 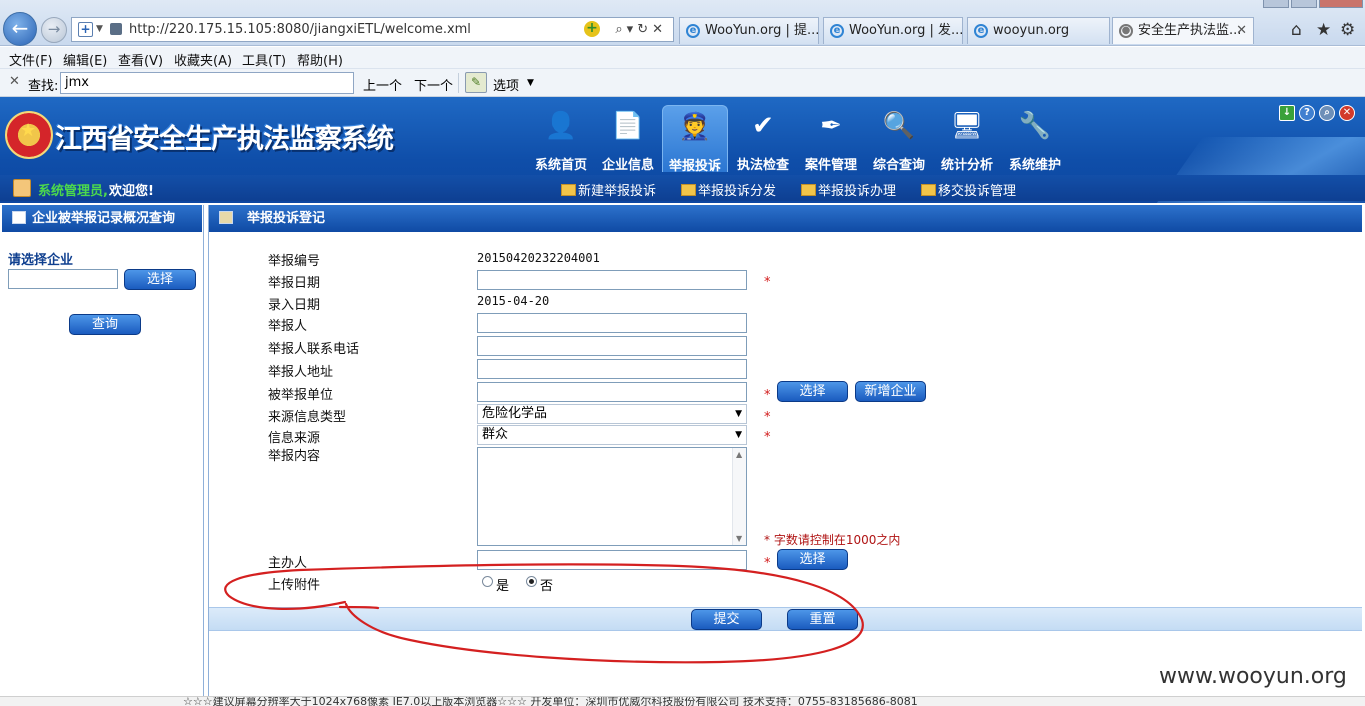 I want to click on subnav-label: 举报投诉办理, so click(x=857, y=191).